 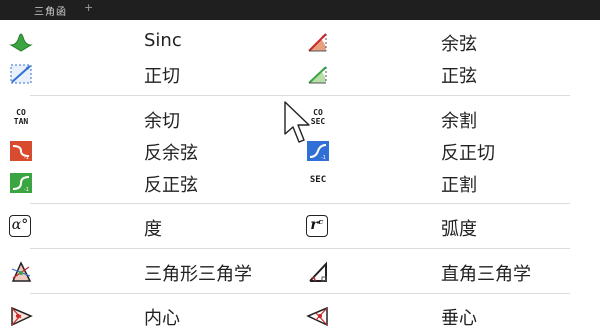 What do you see at coordinates (21, 117) in the screenshot?
I see `cotangent-icon: CO TAN` at bounding box center [21, 117].